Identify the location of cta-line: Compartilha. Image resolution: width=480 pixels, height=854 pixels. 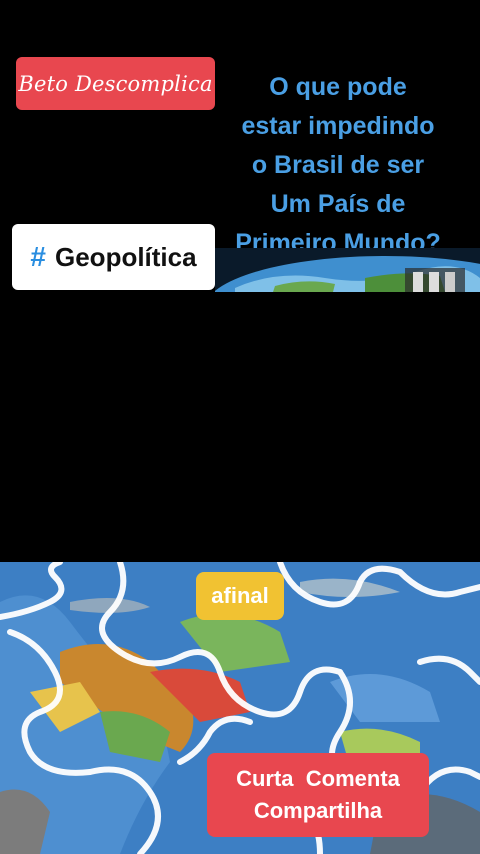
(318, 810).